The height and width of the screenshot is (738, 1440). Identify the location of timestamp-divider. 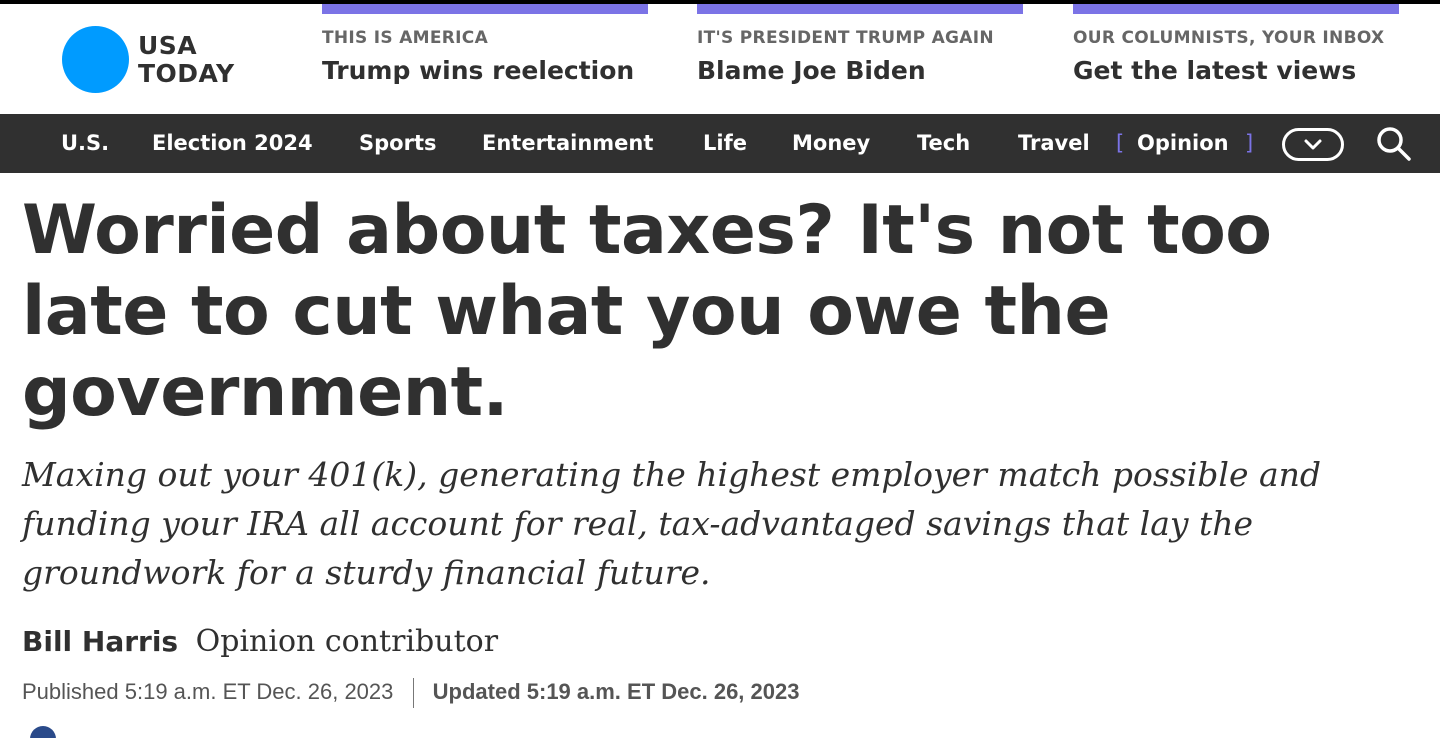
(413, 693).